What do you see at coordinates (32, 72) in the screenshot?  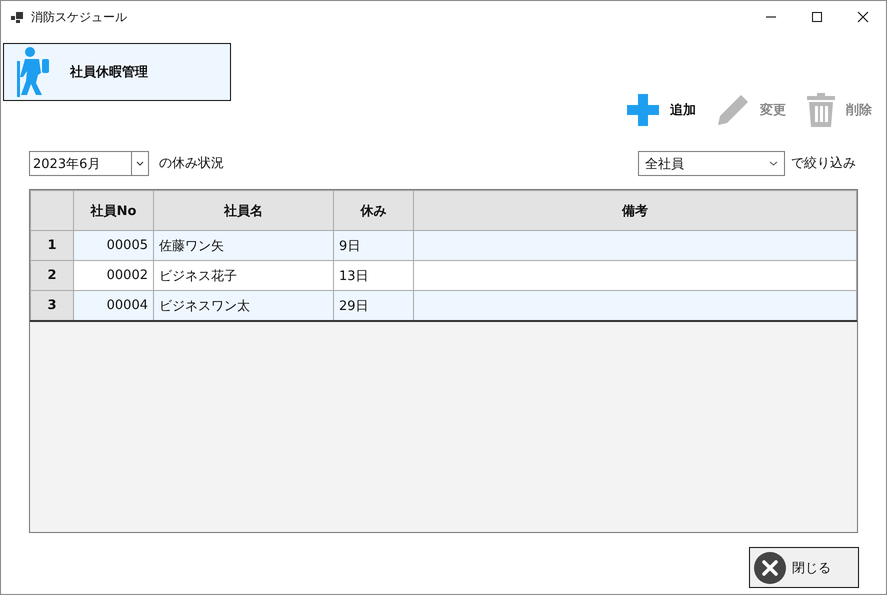 I see `hiker-icon` at bounding box center [32, 72].